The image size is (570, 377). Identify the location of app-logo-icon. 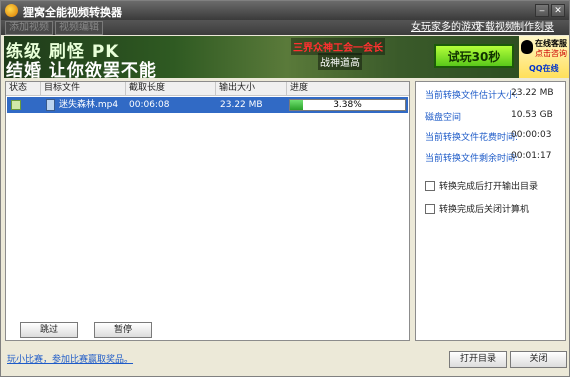
(11, 10).